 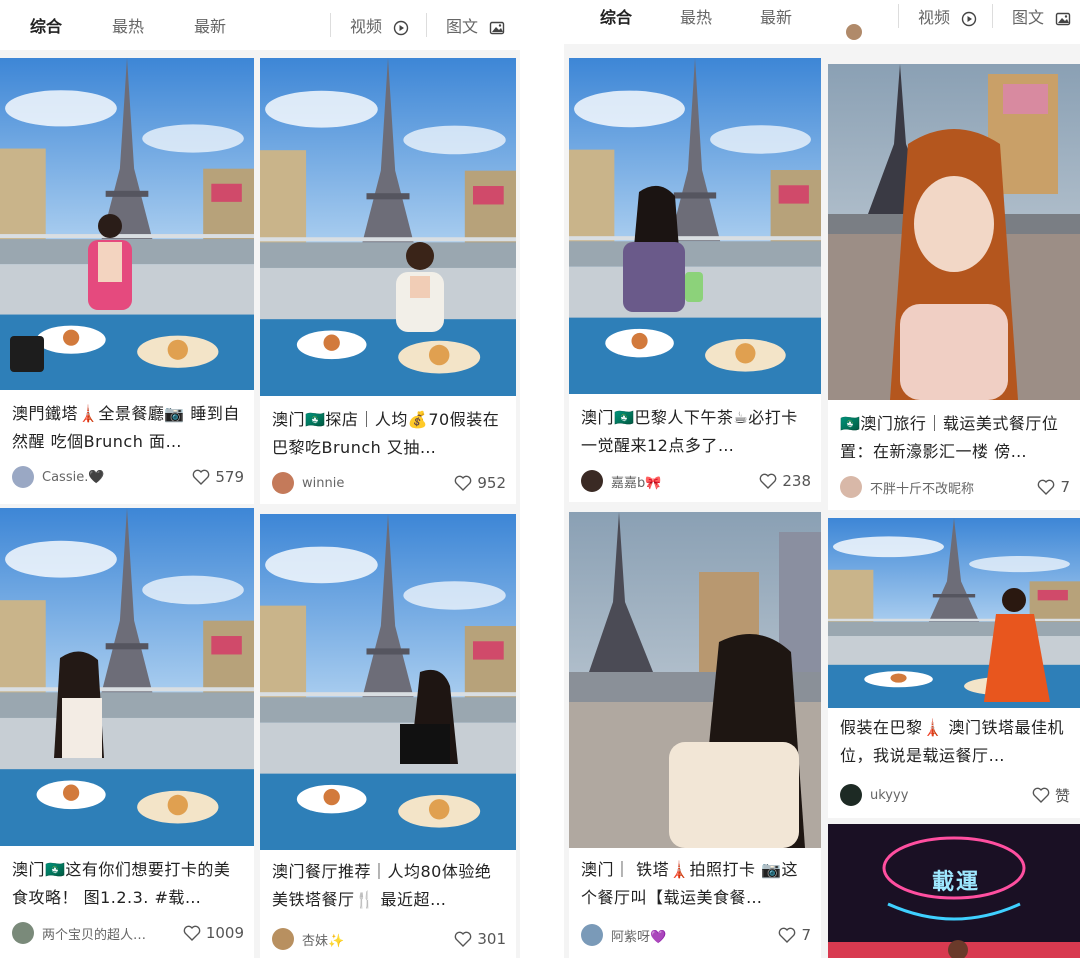 I want to click on like-count: 238, so click(x=796, y=481).